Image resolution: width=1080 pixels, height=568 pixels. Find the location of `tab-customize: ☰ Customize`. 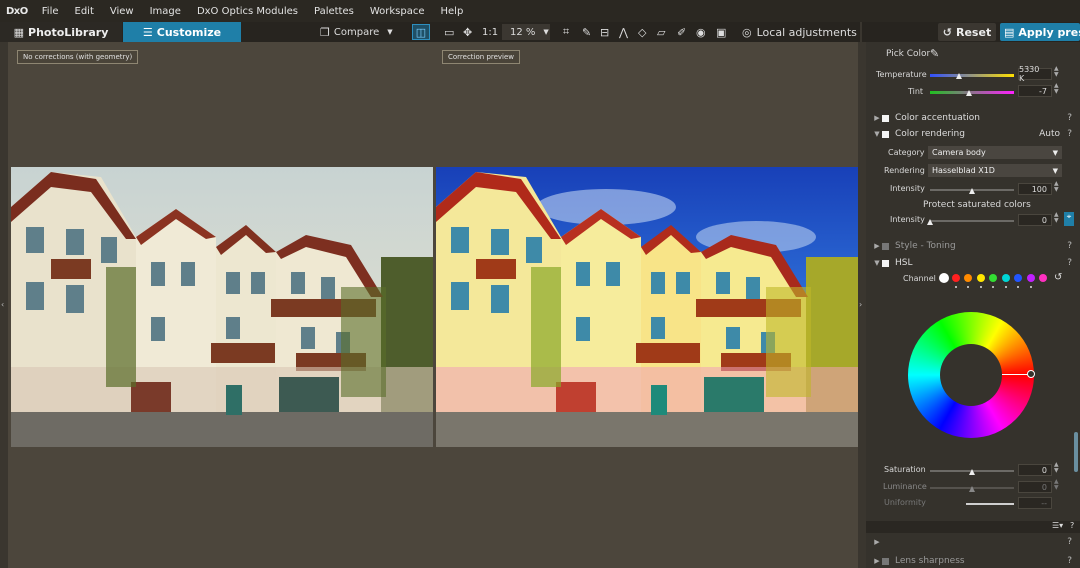

tab-customize: ☰ Customize is located at coordinates (182, 32).